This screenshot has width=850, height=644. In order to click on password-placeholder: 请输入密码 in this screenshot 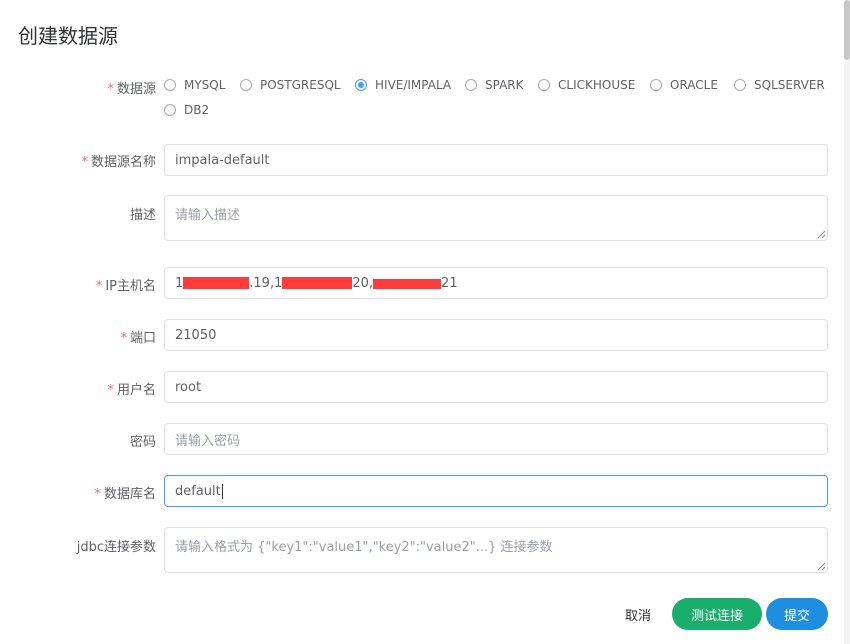, I will do `click(208, 441)`.